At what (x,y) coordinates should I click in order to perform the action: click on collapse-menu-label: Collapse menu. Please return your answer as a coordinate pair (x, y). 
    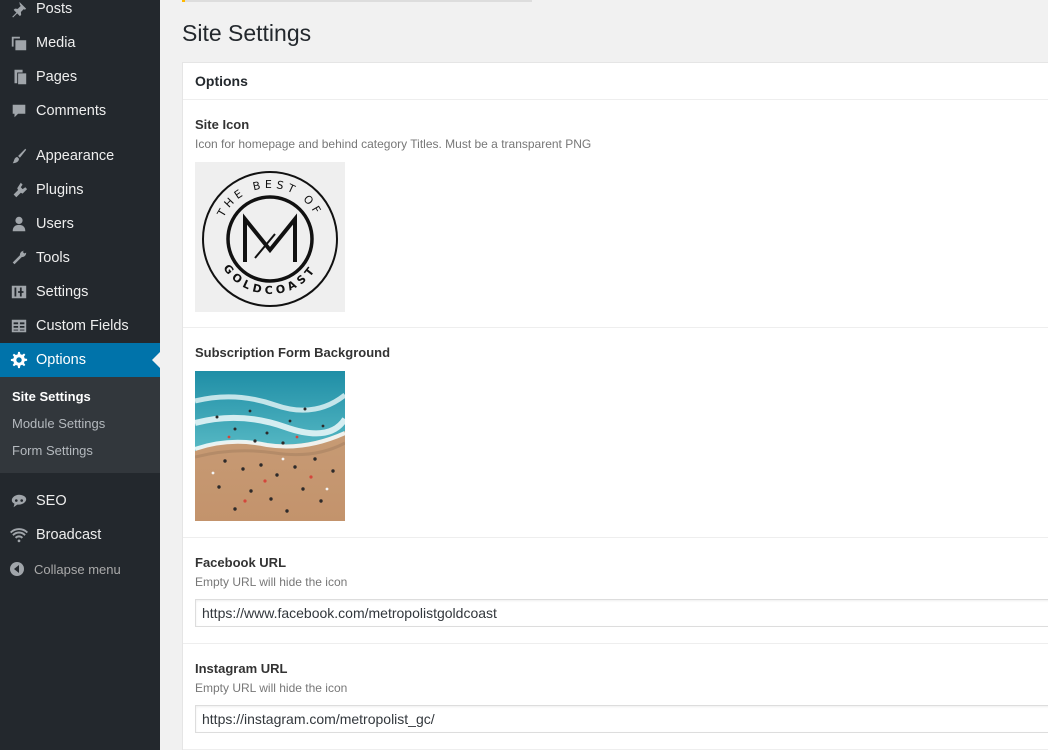
    Looking at the image, I should click on (77, 569).